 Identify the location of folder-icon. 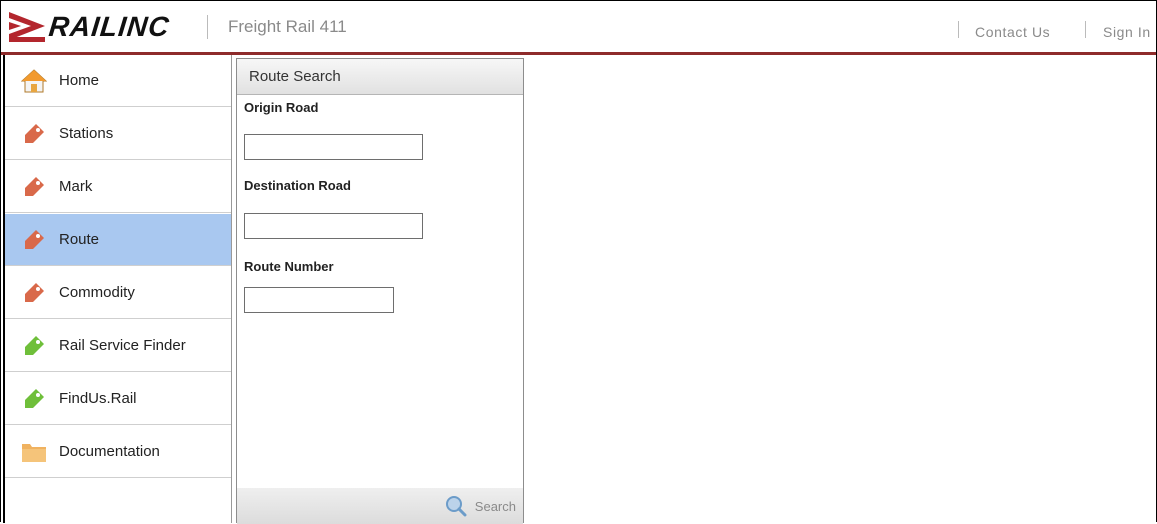
(34, 452).